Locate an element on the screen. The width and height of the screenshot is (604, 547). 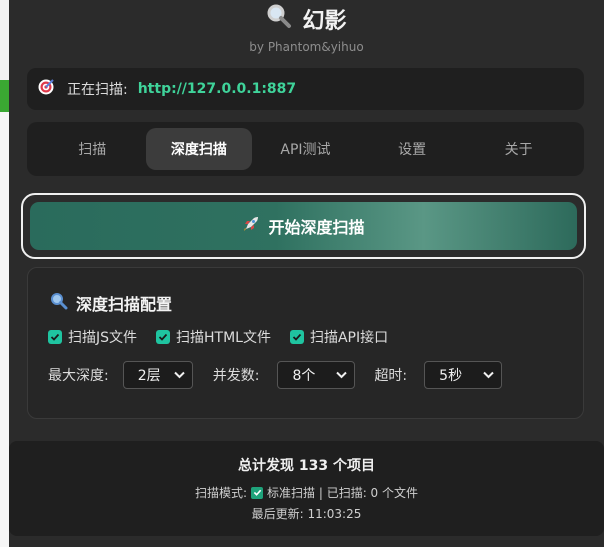
tab-settings: 设置 is located at coordinates (412, 149).